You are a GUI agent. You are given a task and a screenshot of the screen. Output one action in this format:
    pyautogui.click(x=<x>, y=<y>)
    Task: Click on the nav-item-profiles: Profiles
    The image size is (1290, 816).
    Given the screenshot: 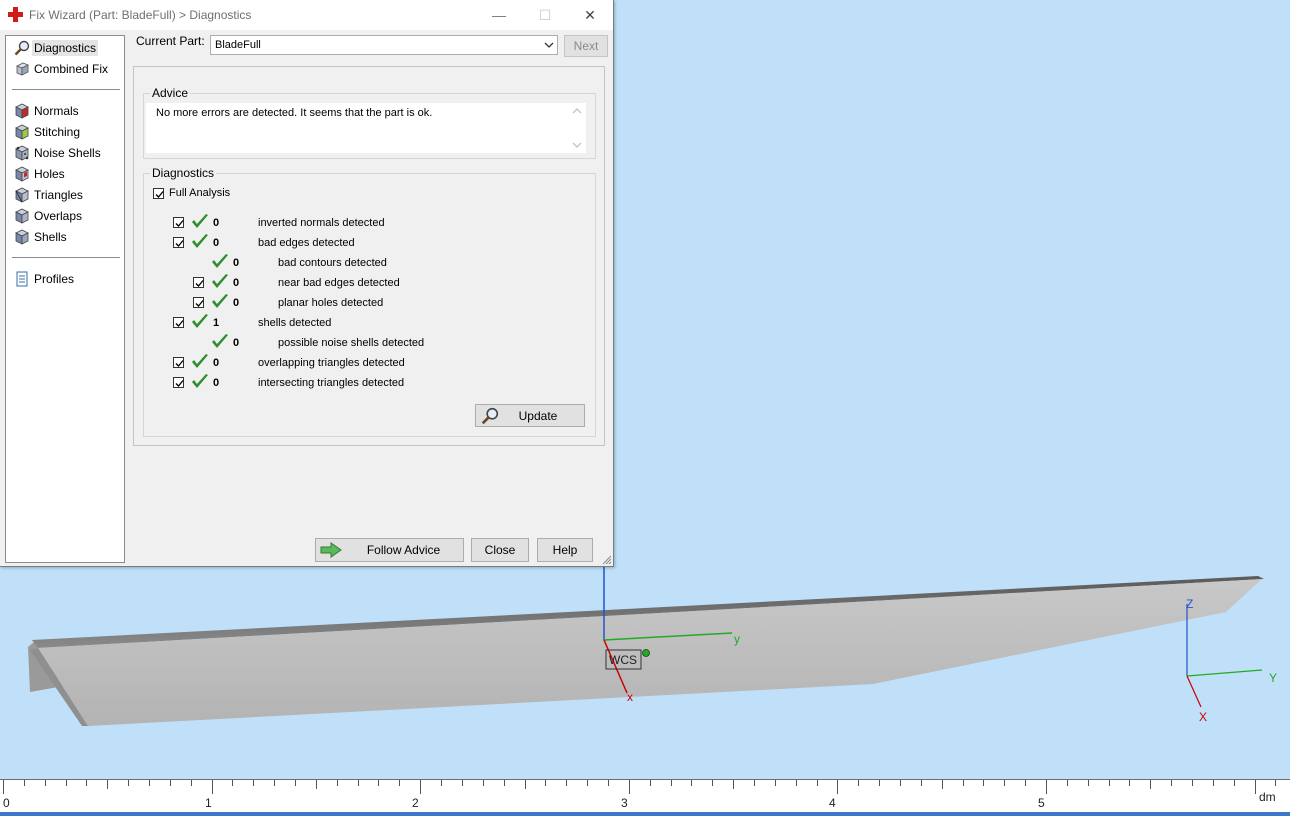 What is the action you would take?
    pyautogui.click(x=65, y=279)
    